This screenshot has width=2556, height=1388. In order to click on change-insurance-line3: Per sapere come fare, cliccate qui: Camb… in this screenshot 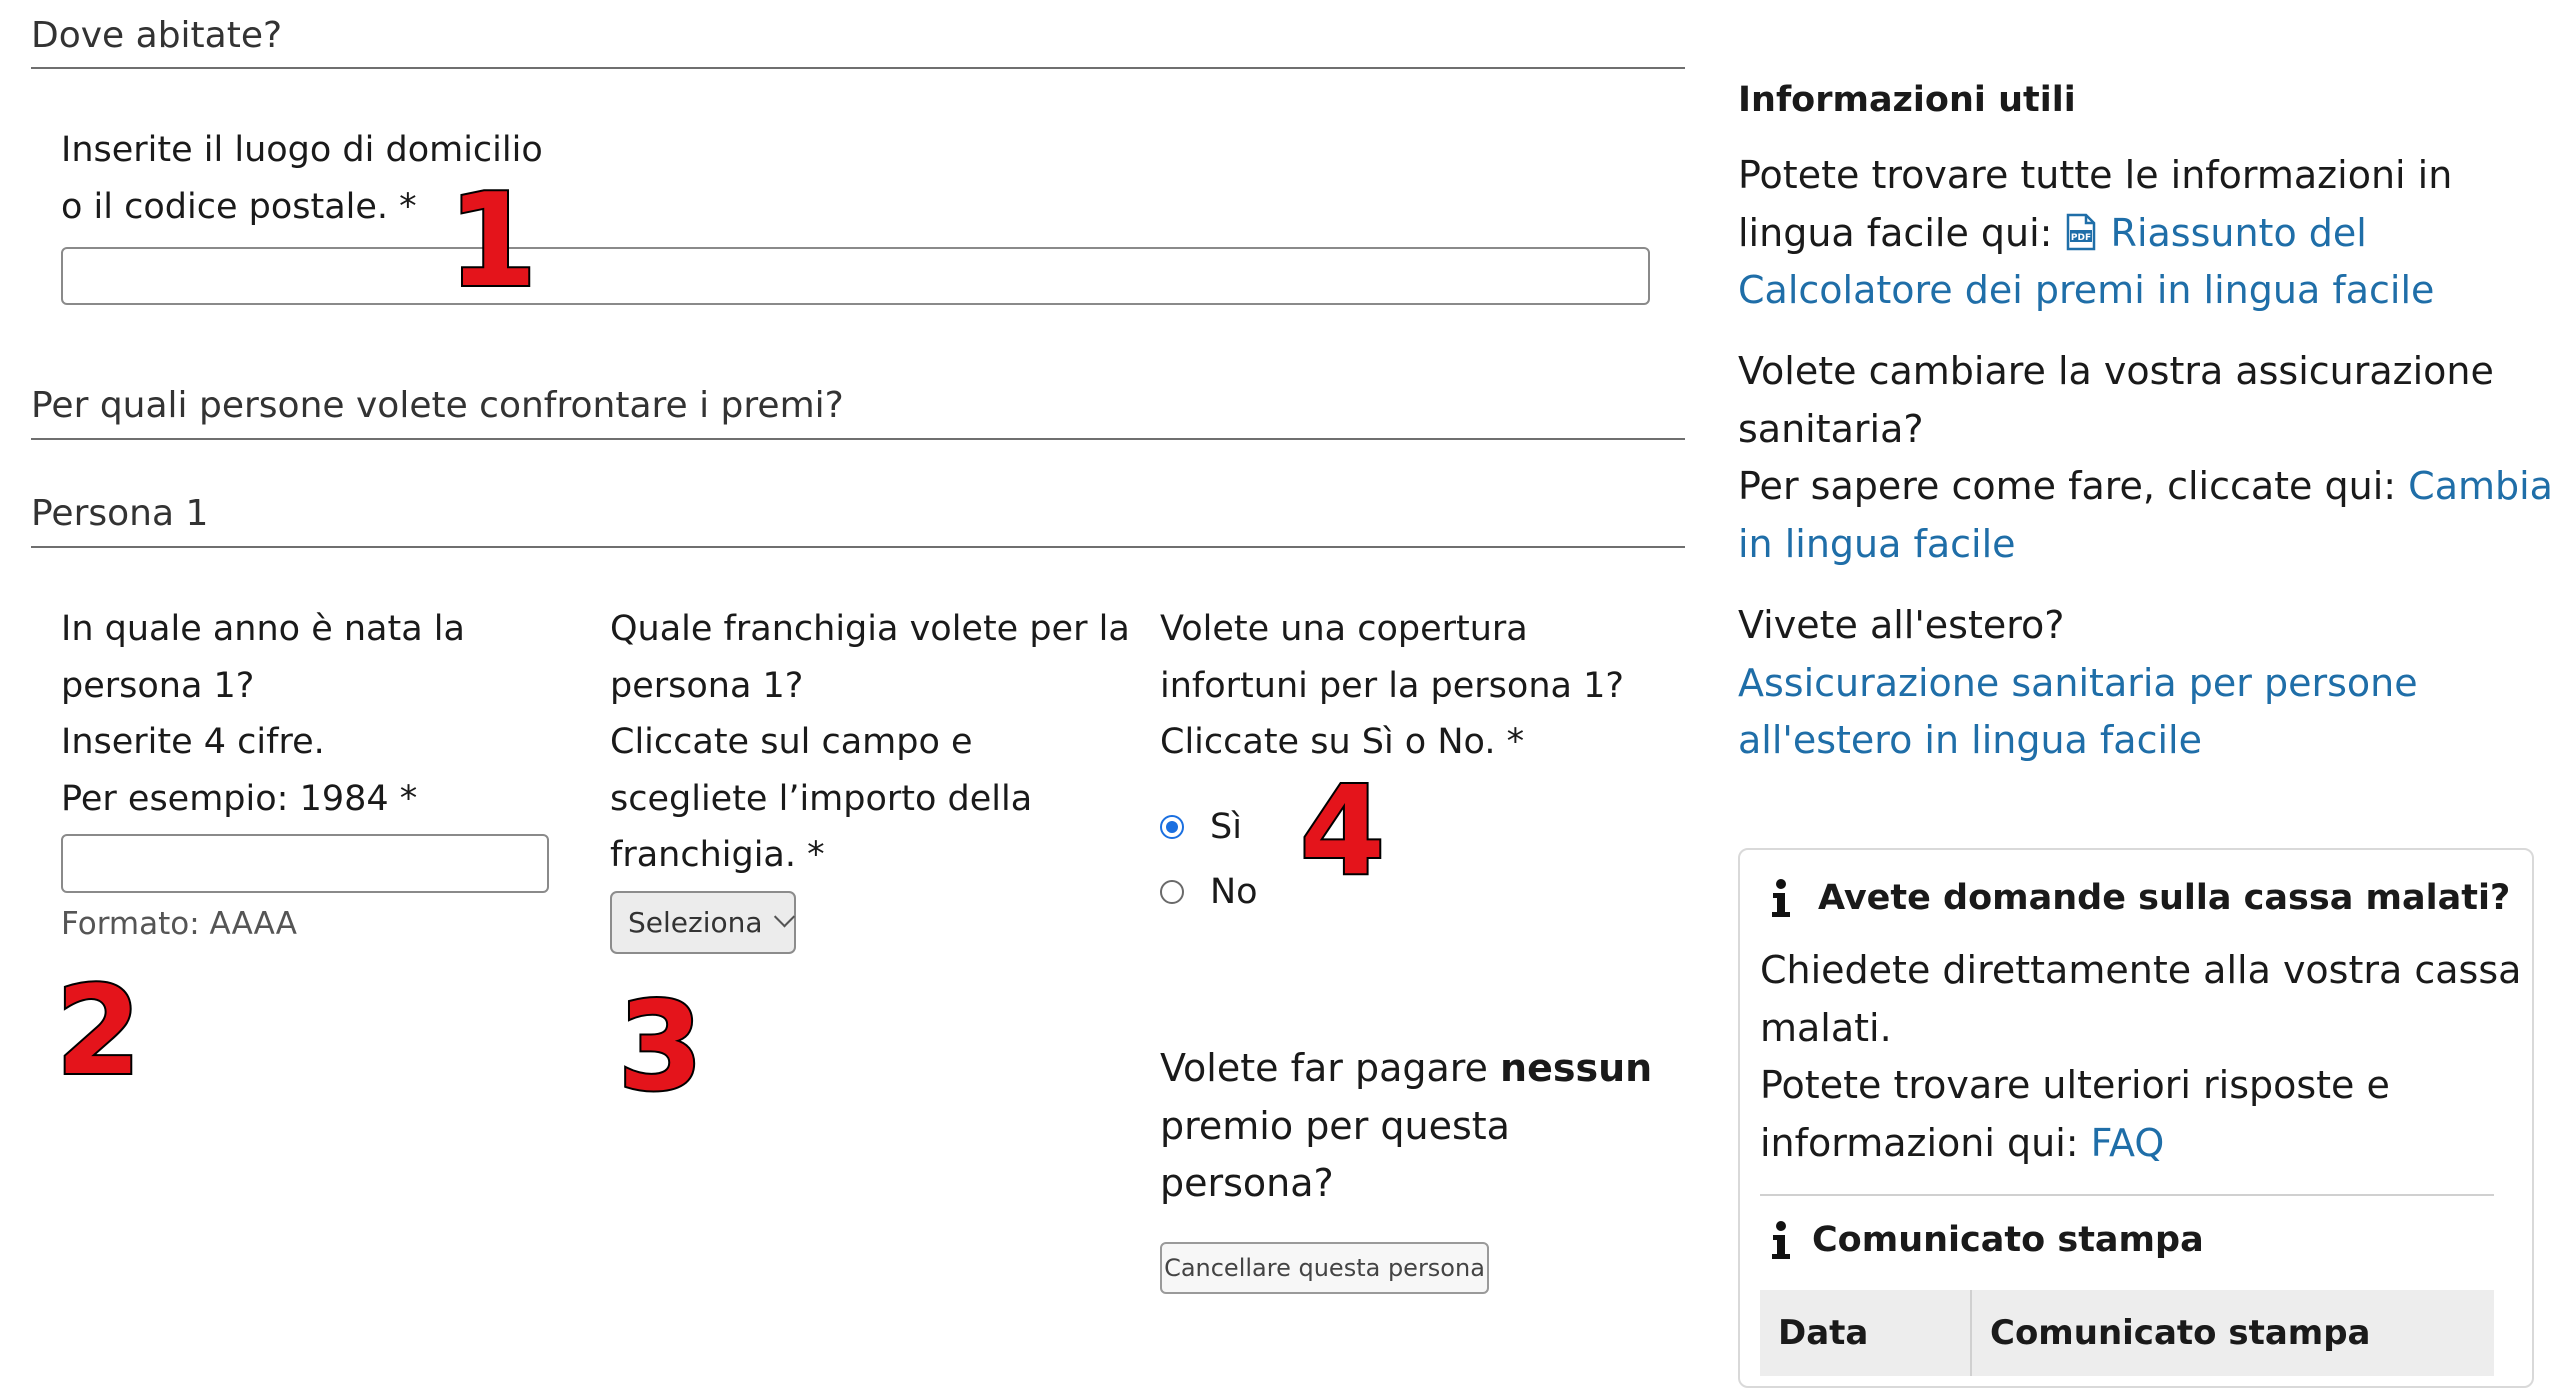, I will do `click(2147, 487)`.